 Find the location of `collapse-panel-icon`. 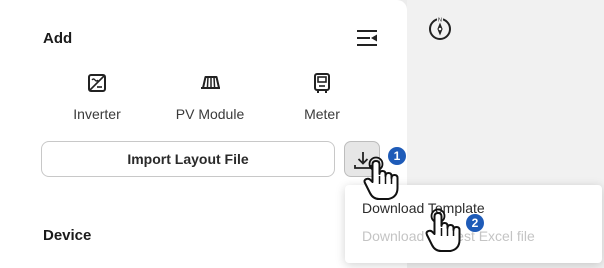

collapse-panel-icon is located at coordinates (367, 38).